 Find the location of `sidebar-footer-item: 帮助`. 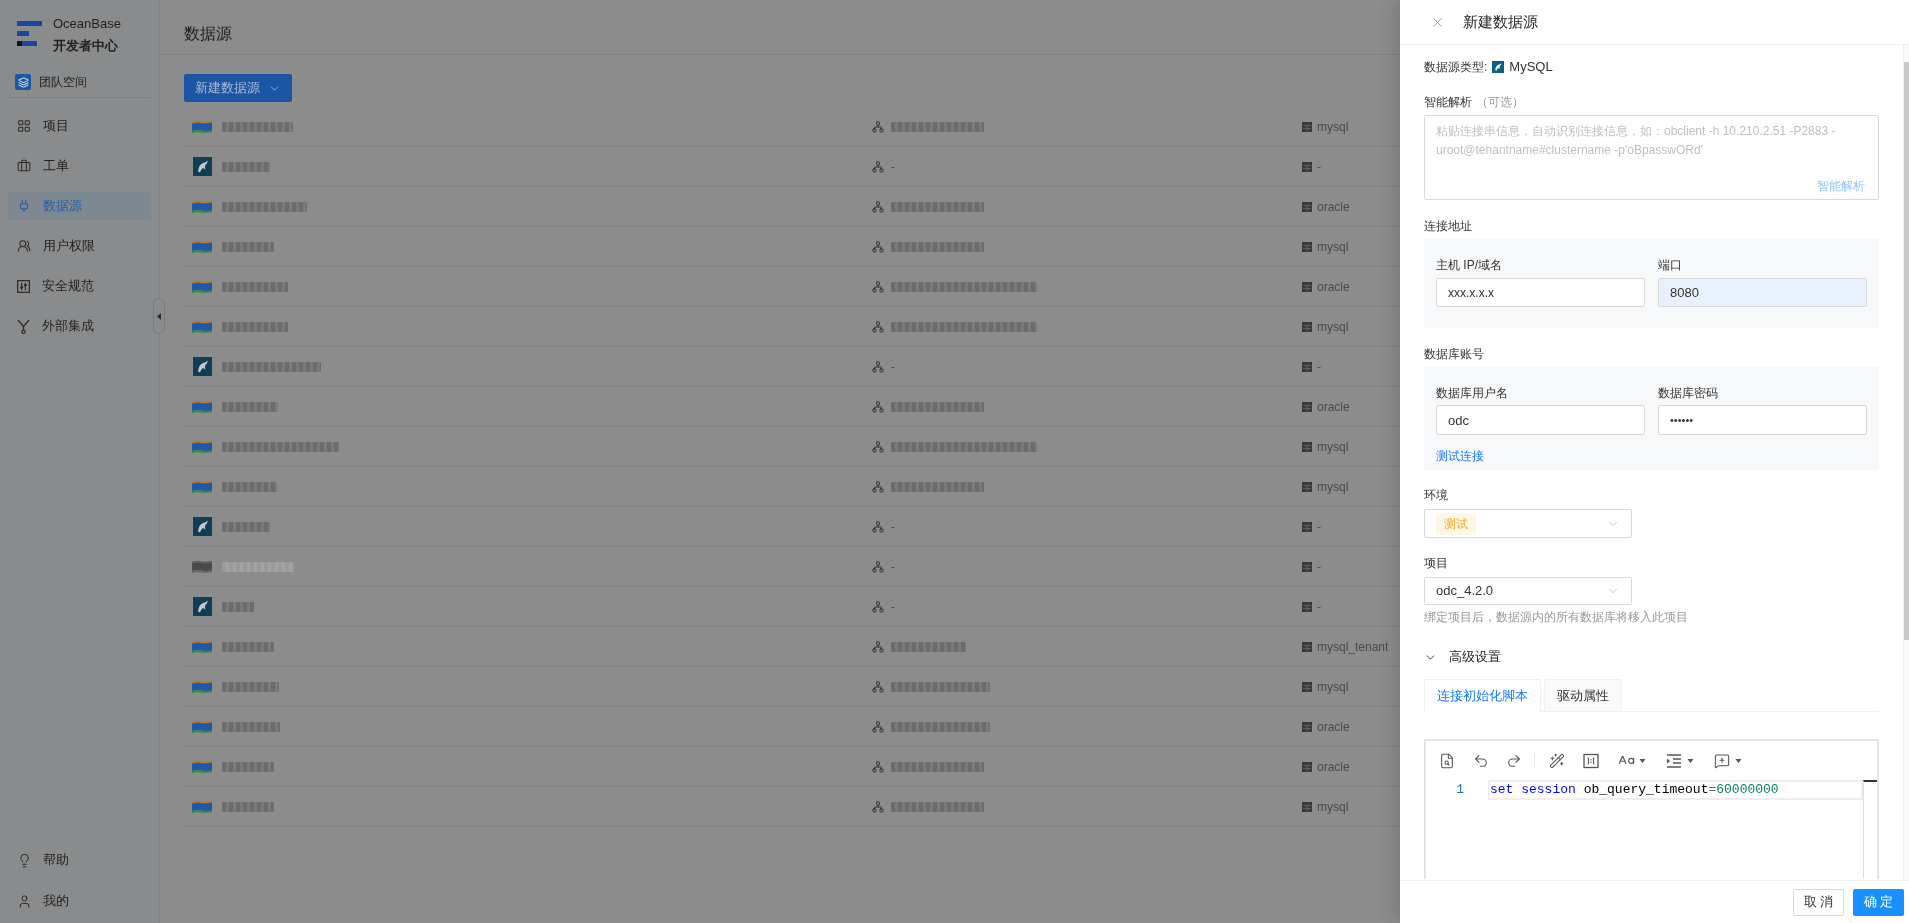

sidebar-footer-item: 帮助 is located at coordinates (79, 860).